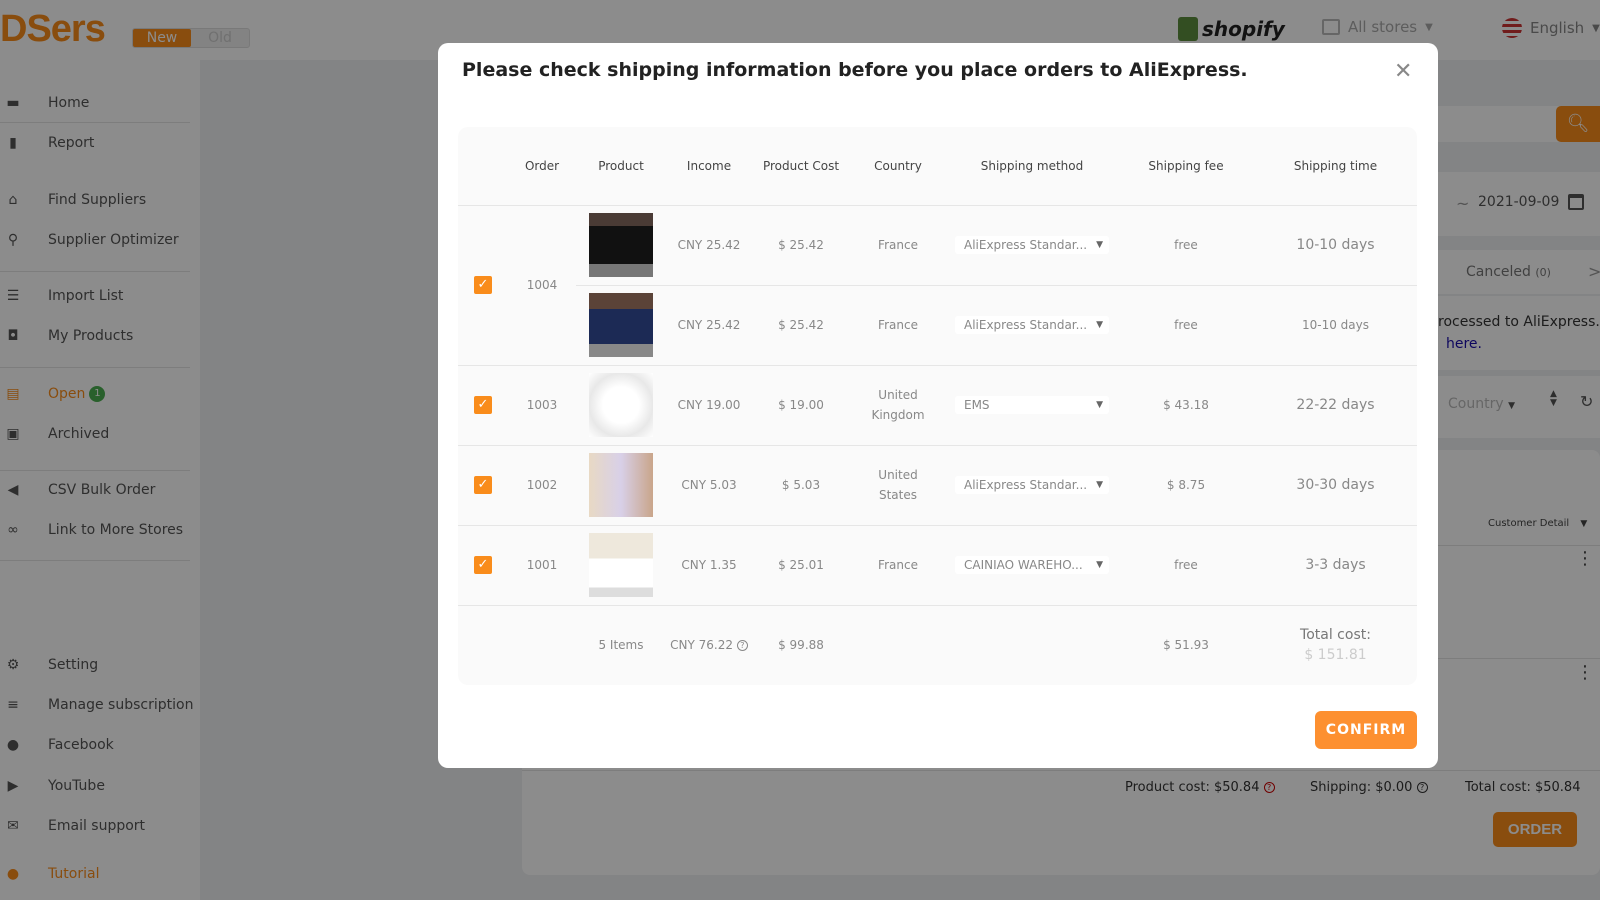 This screenshot has height=900, width=1600. What do you see at coordinates (1032, 565) in the screenshot?
I see `shipping-method-select: CAINIAO WAREHO... ▼` at bounding box center [1032, 565].